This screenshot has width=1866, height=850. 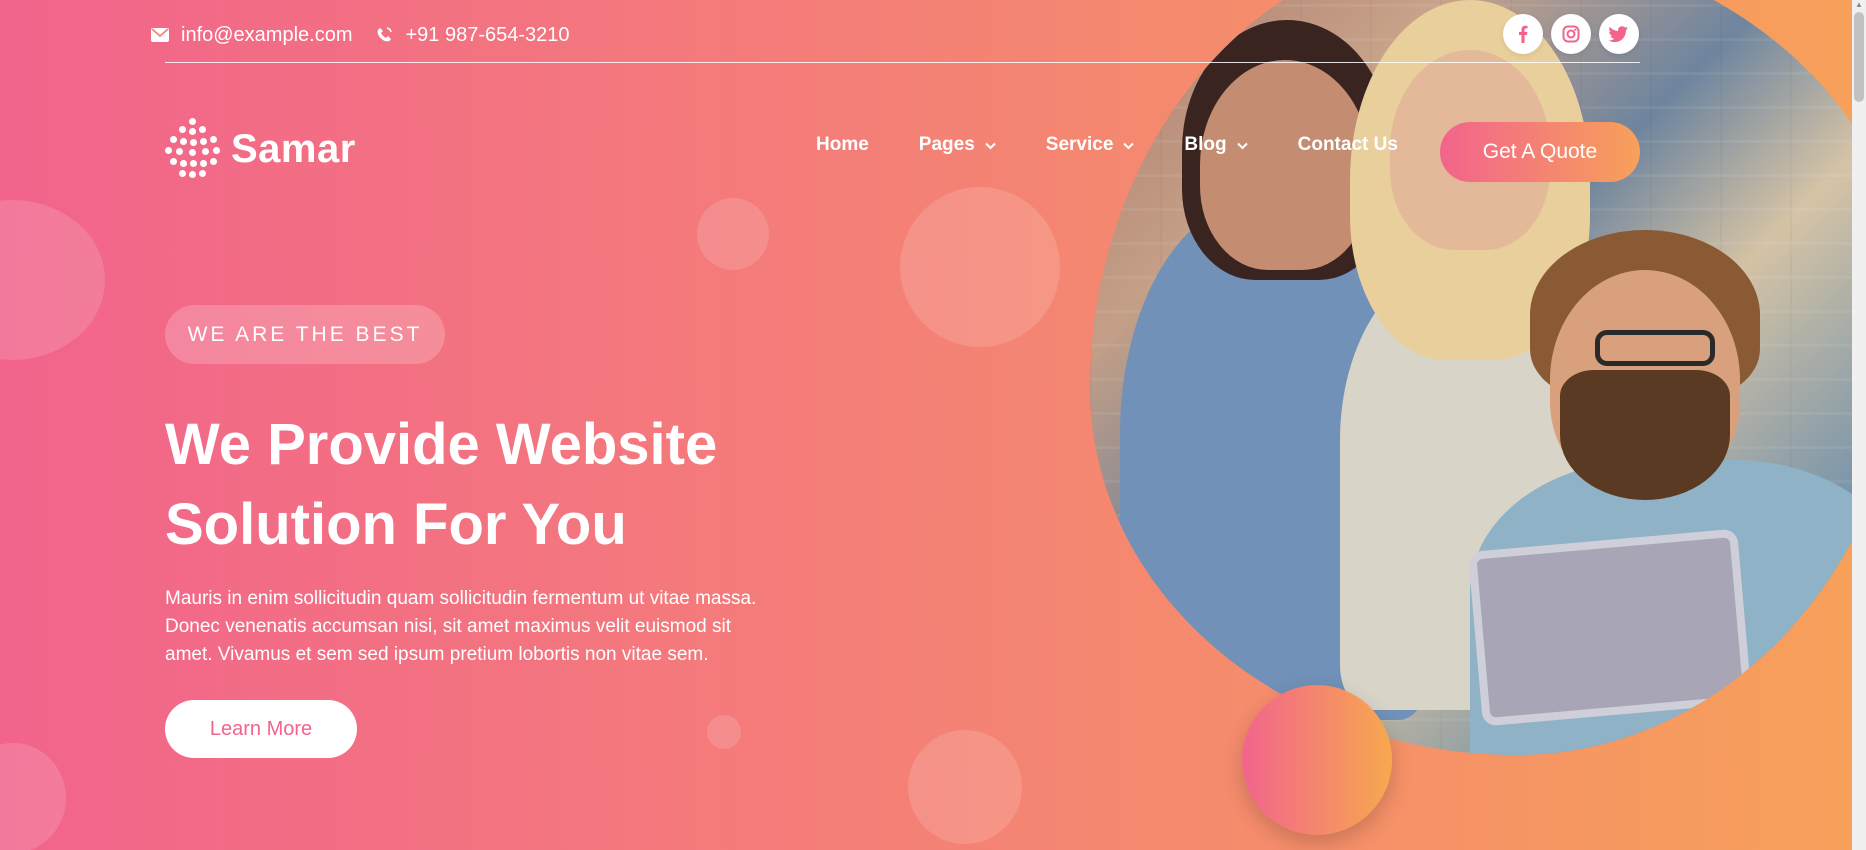 What do you see at coordinates (1205, 144) in the screenshot?
I see `nav-label: Blog` at bounding box center [1205, 144].